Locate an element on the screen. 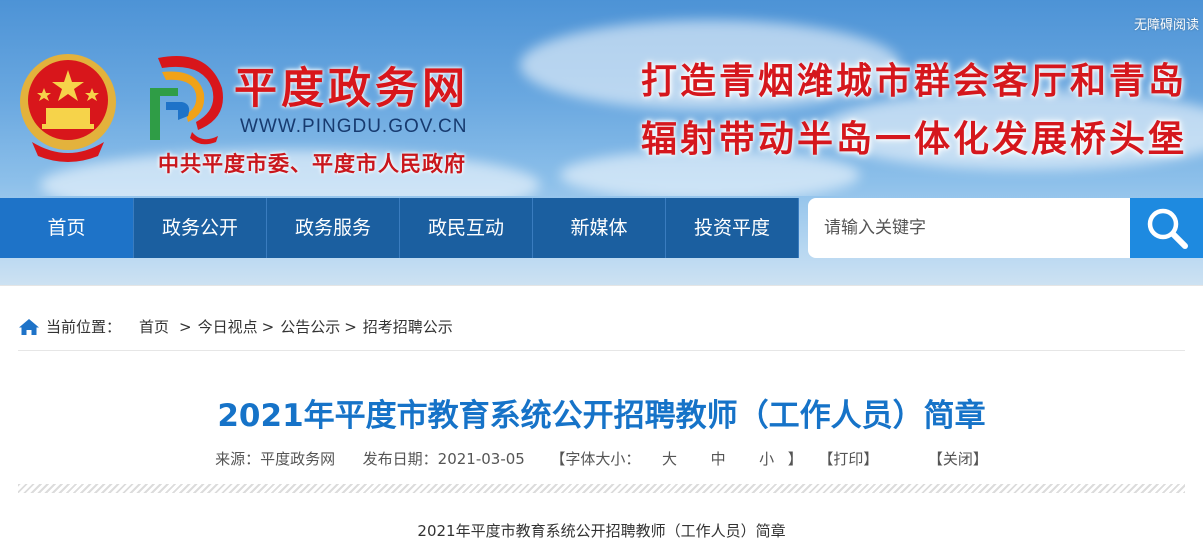  search-input is located at coordinates (969, 228).